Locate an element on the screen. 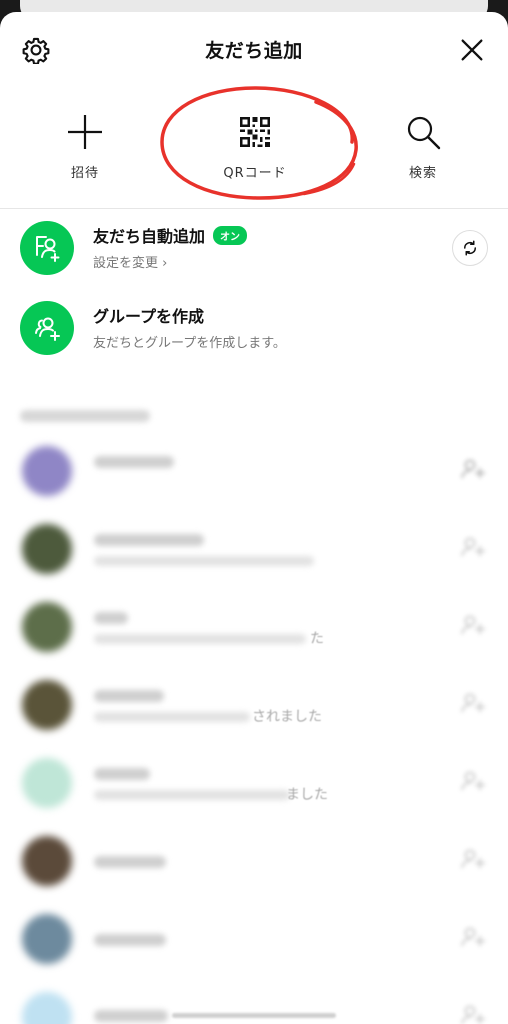 The height and width of the screenshot is (1024, 508). add-methods: 招待 QRコード 検索 is located at coordinates (254, 147).